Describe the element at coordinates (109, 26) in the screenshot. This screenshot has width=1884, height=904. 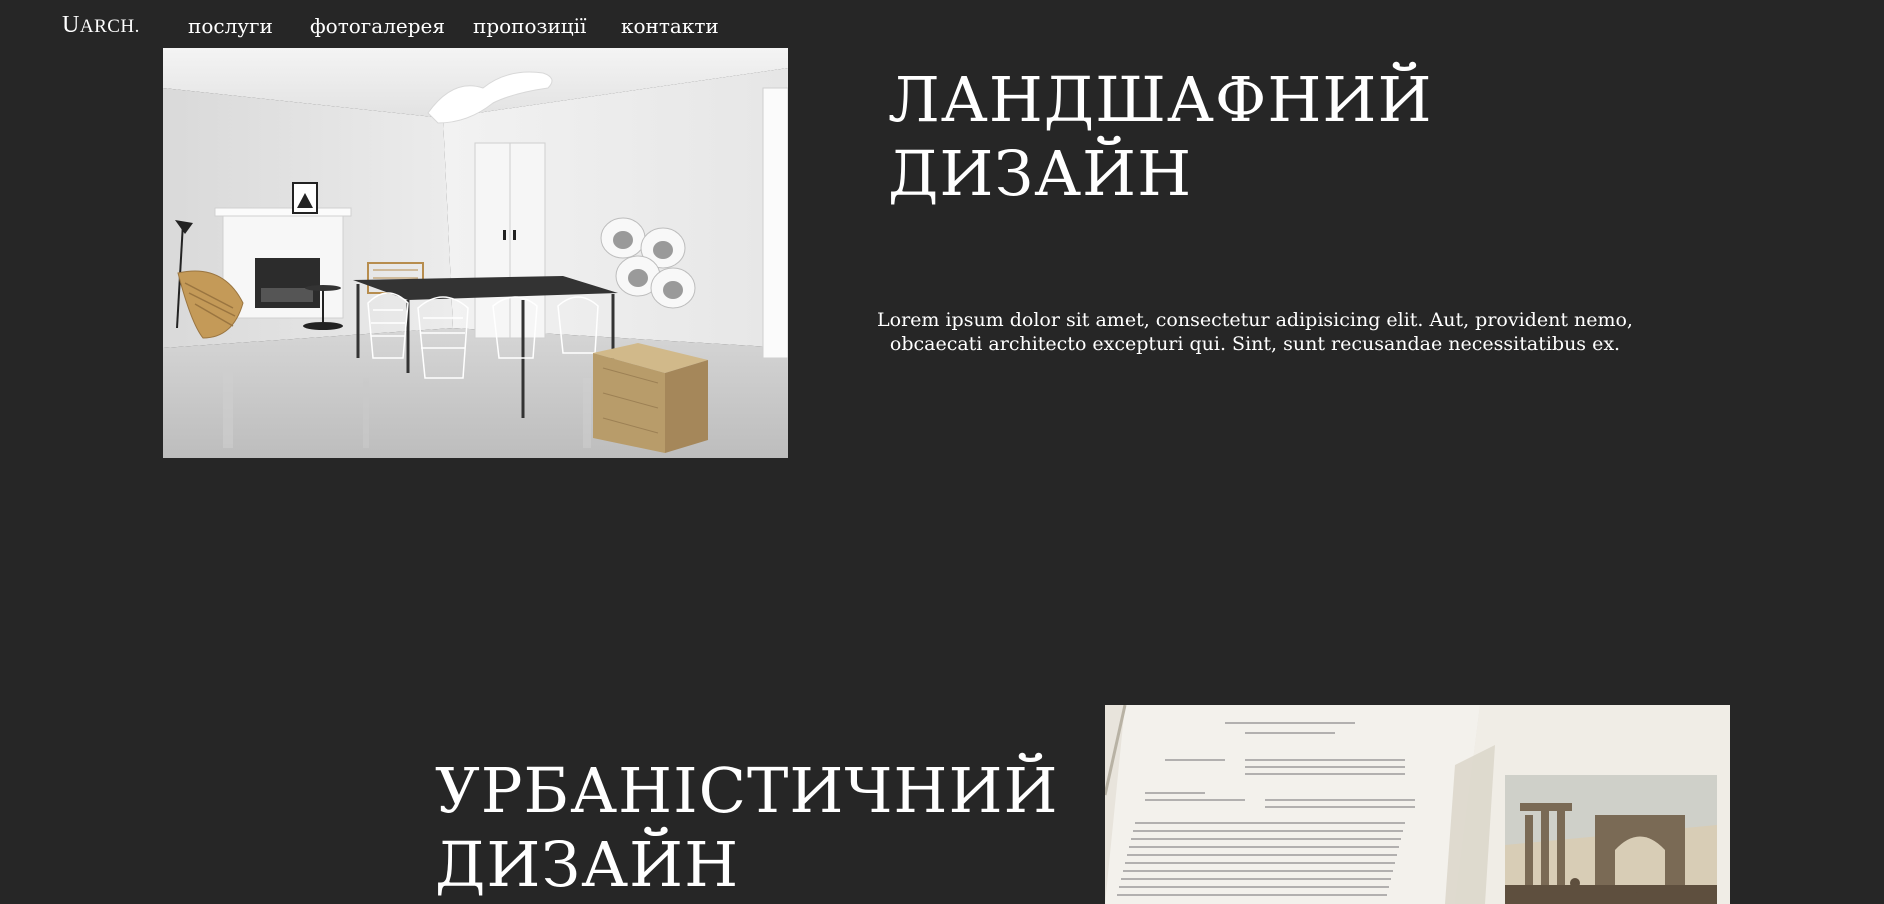
I see `logo-text: ARCH.` at that location.